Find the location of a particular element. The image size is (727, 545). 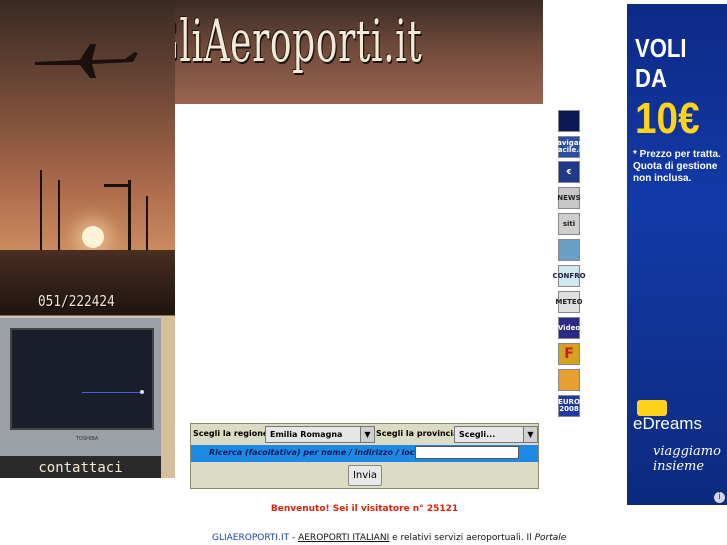

tv-side is located at coordinates (168, 397).